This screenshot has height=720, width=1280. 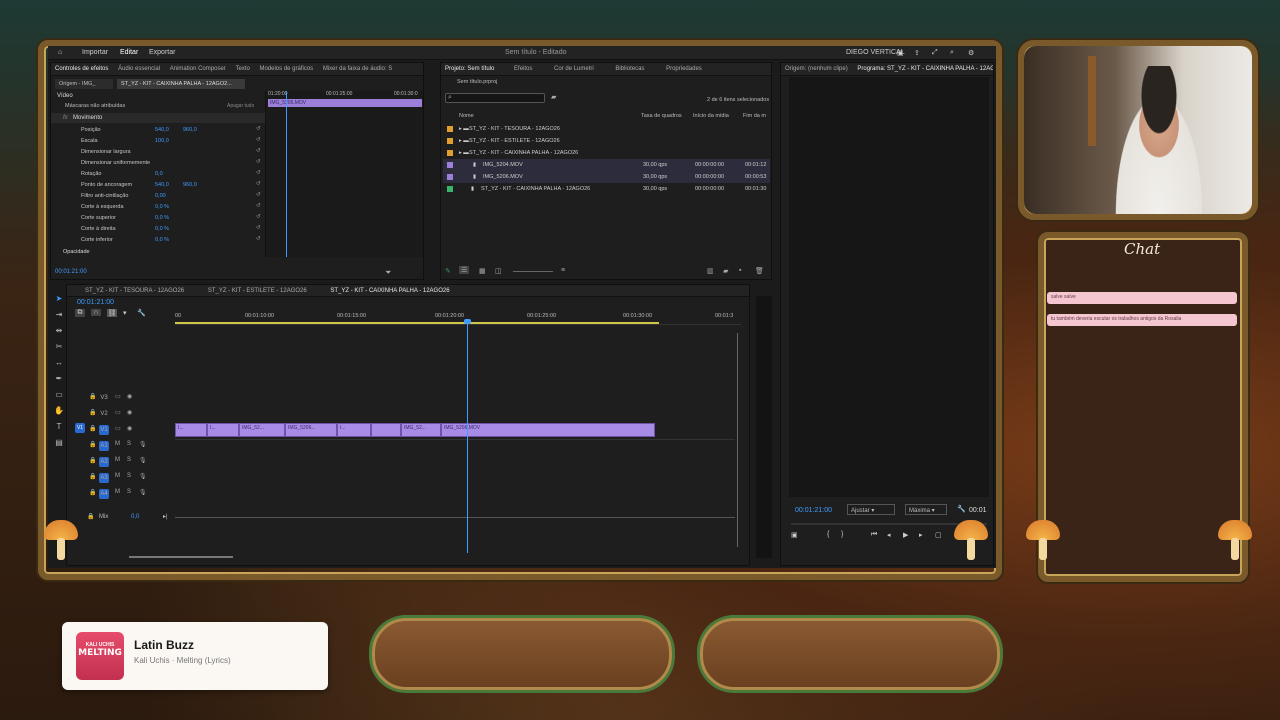 I want to click on effect-param-value-2: 960,0, so click(x=190, y=185).